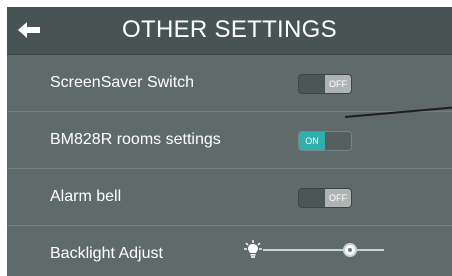 The width and height of the screenshot is (452, 276). What do you see at coordinates (323, 250) in the screenshot?
I see `backlight-slider-track` at bounding box center [323, 250].